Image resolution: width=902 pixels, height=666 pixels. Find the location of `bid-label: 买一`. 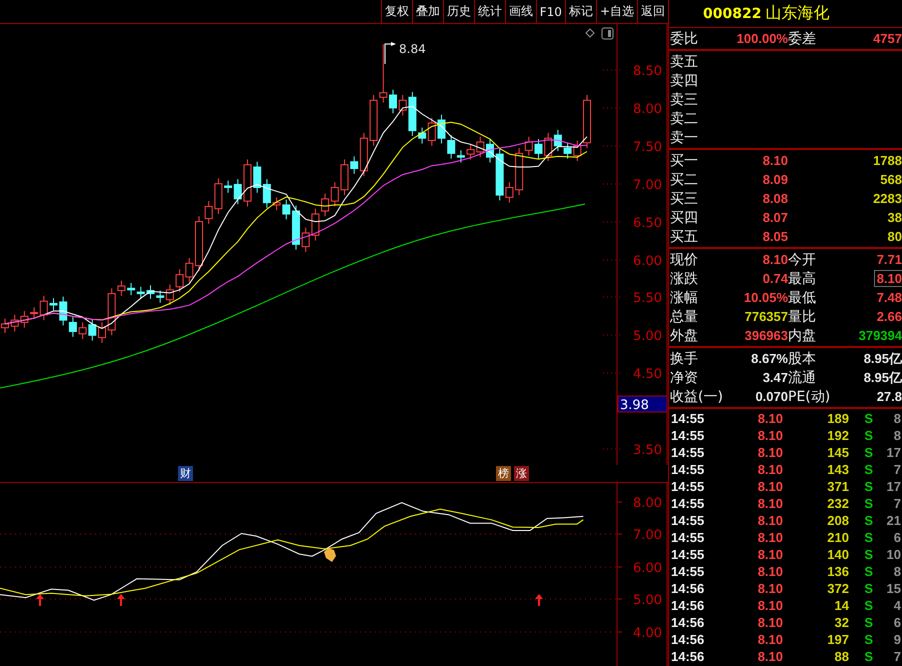

bid-label: 买一 is located at coordinates (684, 161).